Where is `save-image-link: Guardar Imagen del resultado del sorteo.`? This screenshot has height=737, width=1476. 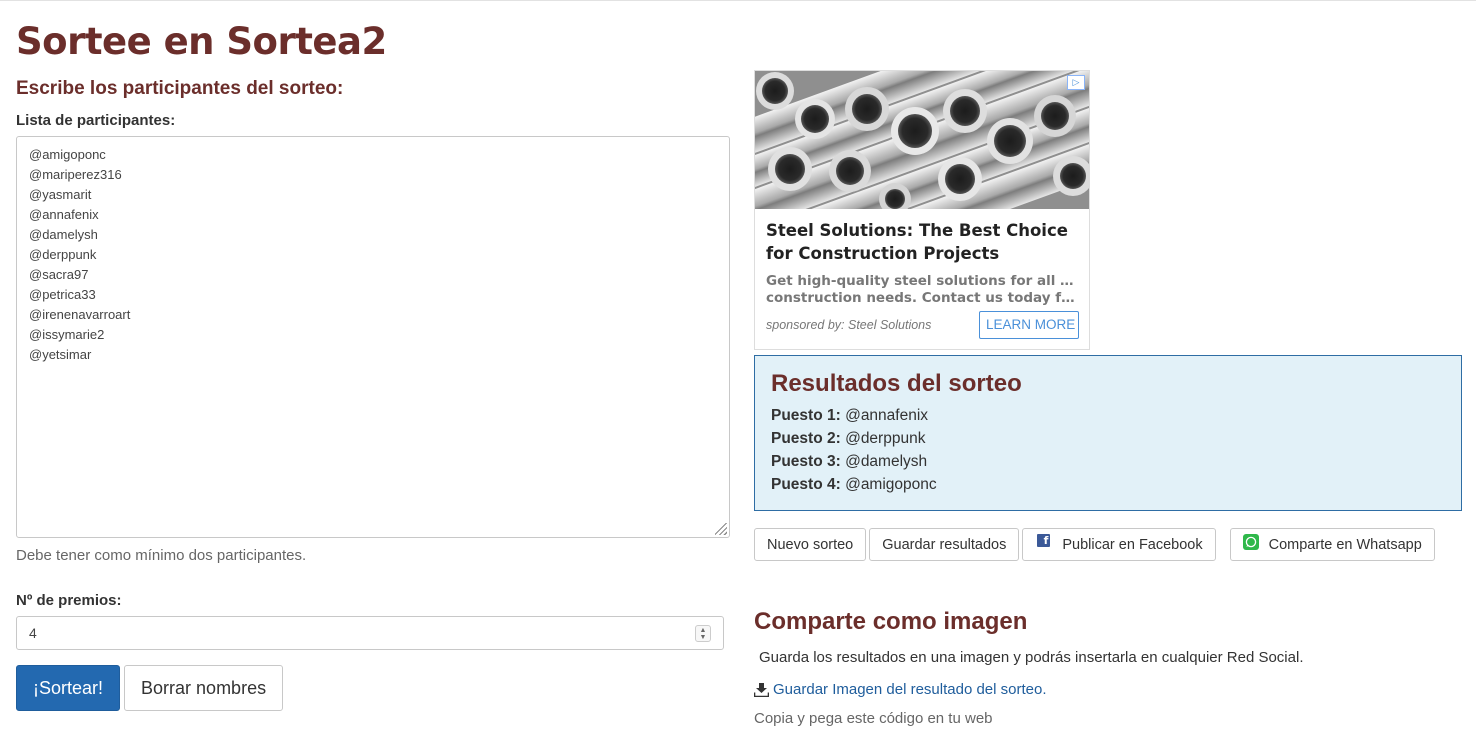 save-image-link: Guardar Imagen del resultado del sorteo. is located at coordinates (900, 689).